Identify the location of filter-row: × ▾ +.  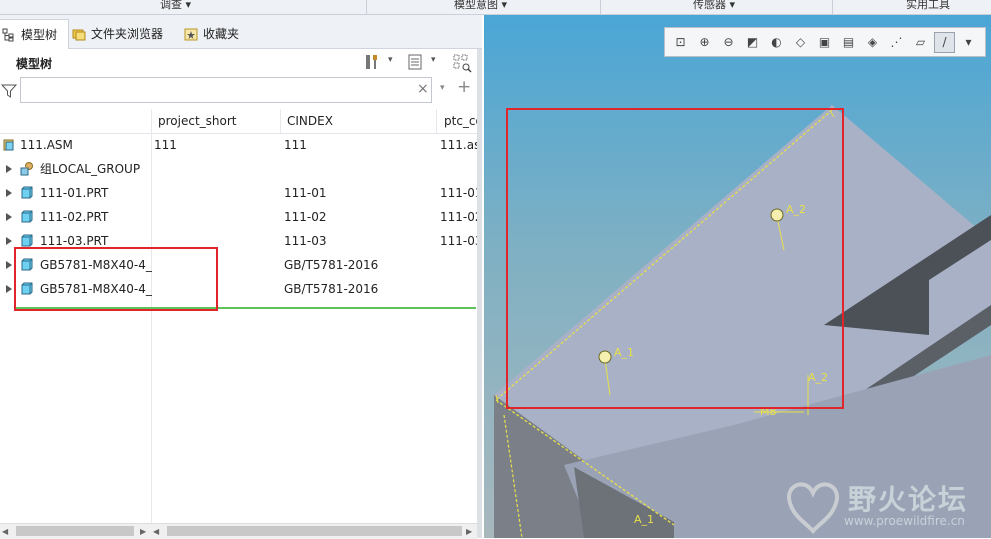
(241, 91).